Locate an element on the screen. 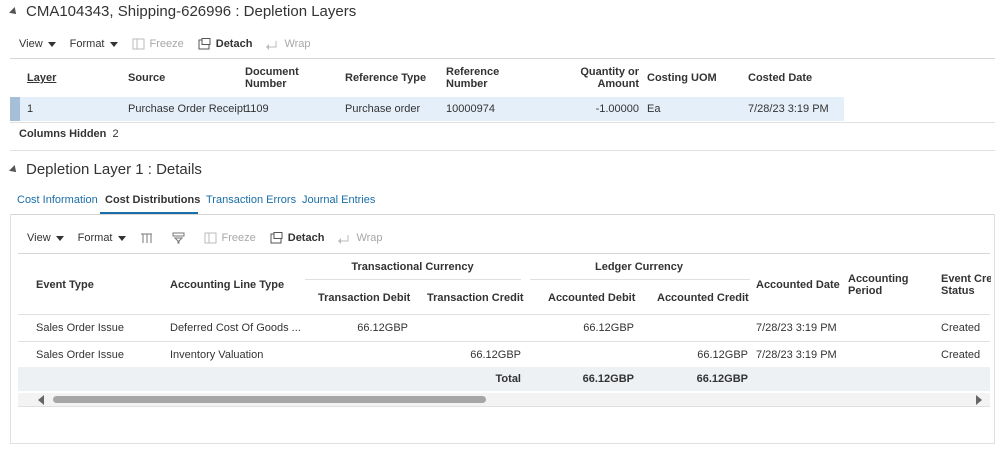 The image size is (1004, 453). cell-reference-number: 10000974 is located at coordinates (470, 109).